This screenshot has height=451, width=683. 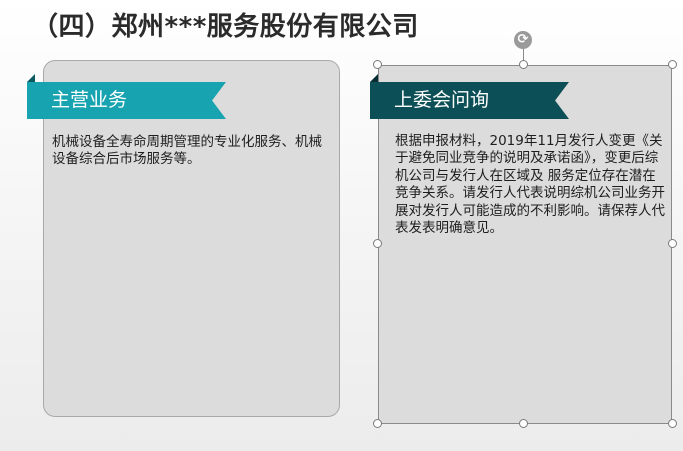 What do you see at coordinates (126, 100) in the screenshot?
I see `main-business-ribbon: 主营业务` at bounding box center [126, 100].